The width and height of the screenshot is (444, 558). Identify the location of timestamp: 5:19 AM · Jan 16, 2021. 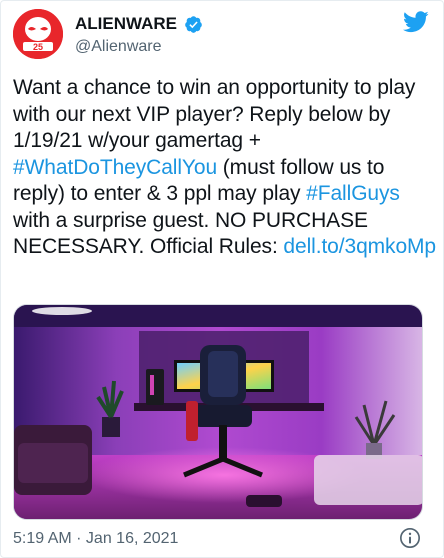
(95, 539).